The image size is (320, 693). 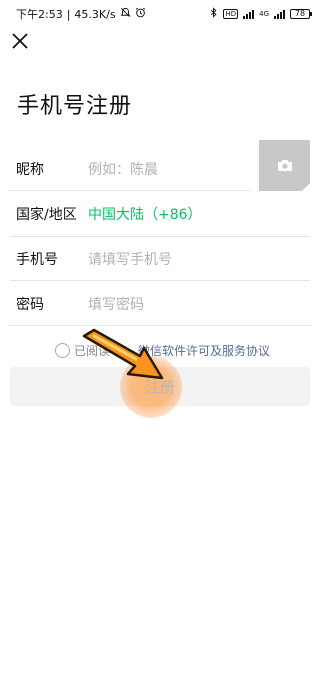 I want to click on close-button, so click(x=20, y=41).